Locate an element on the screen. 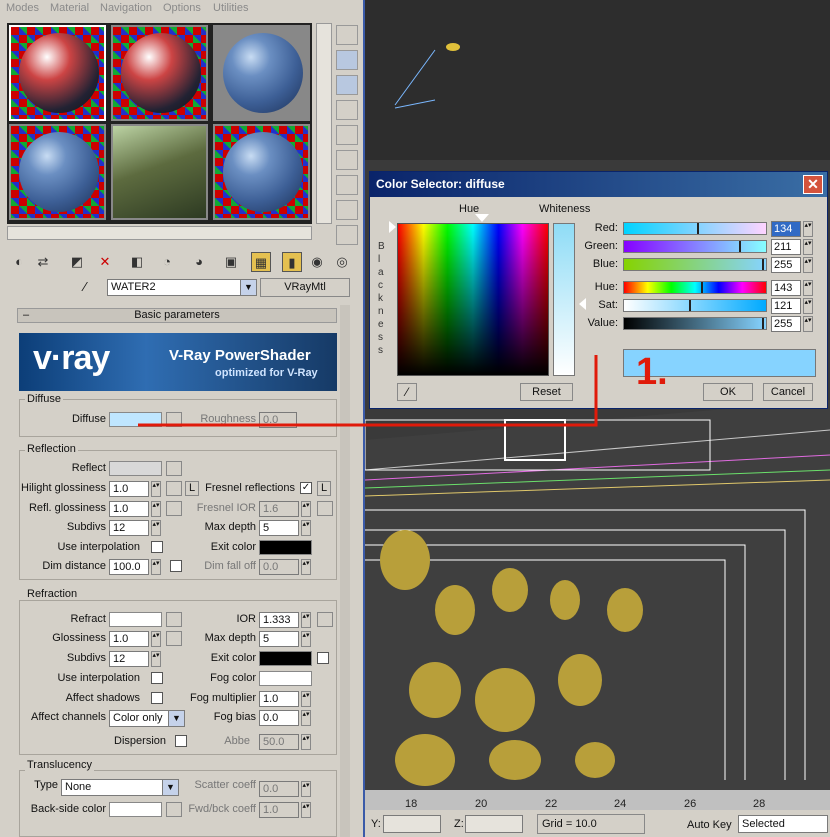 The width and height of the screenshot is (830, 837). make-preview-icon is located at coordinates (347, 160).